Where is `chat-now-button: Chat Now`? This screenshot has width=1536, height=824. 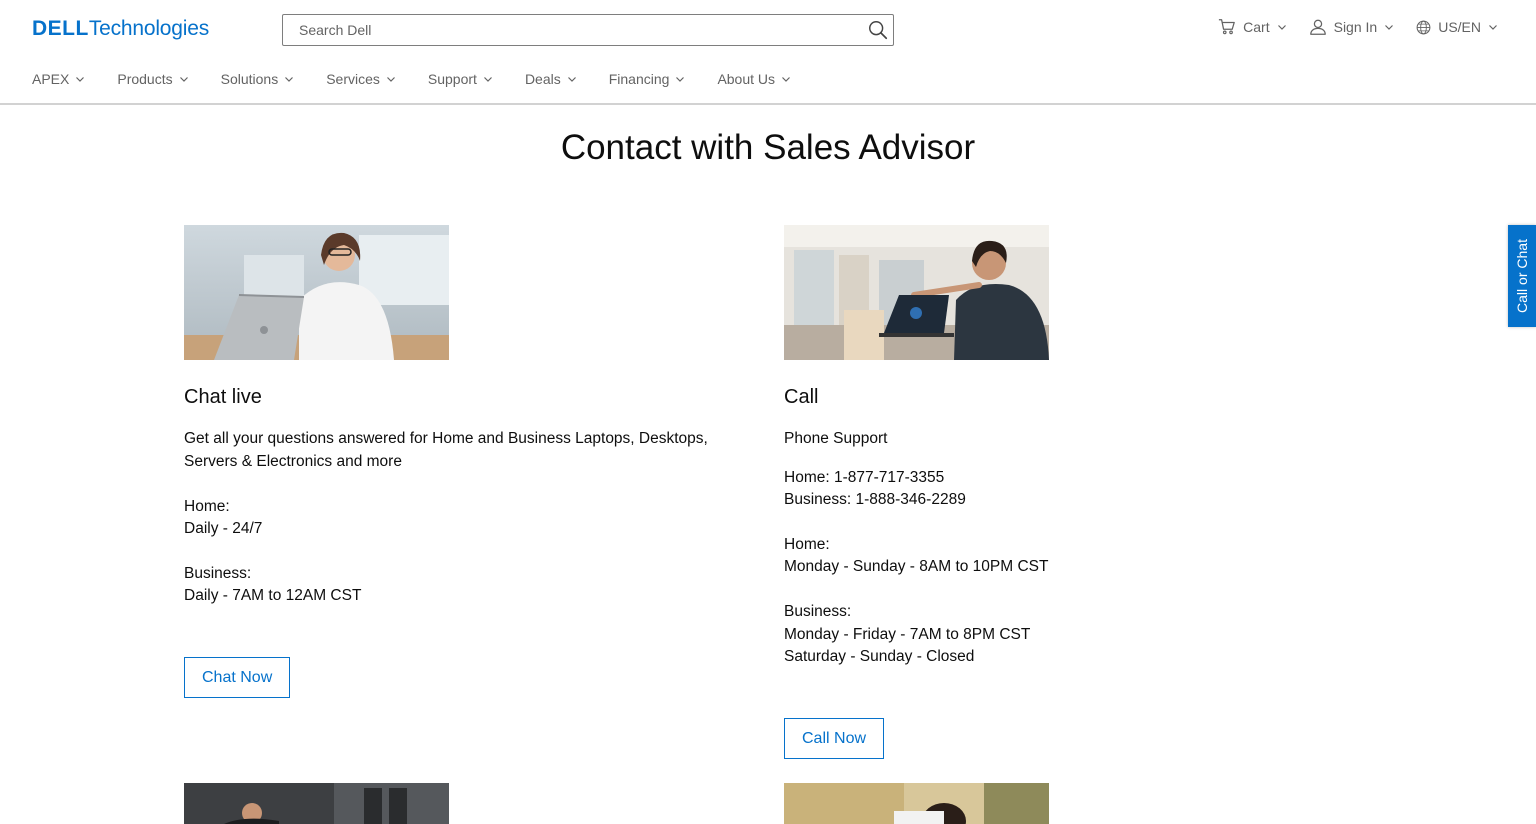 chat-now-button: Chat Now is located at coordinates (237, 677).